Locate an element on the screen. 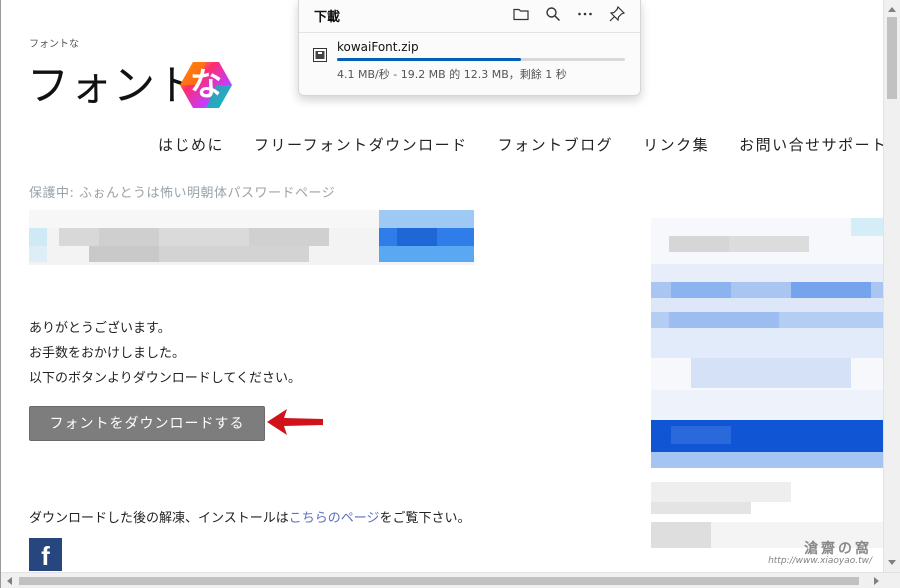 Image resolution: width=900 pixels, height=588 pixels. nav-item-contact: お問い合せサポート is located at coordinates (813, 144).